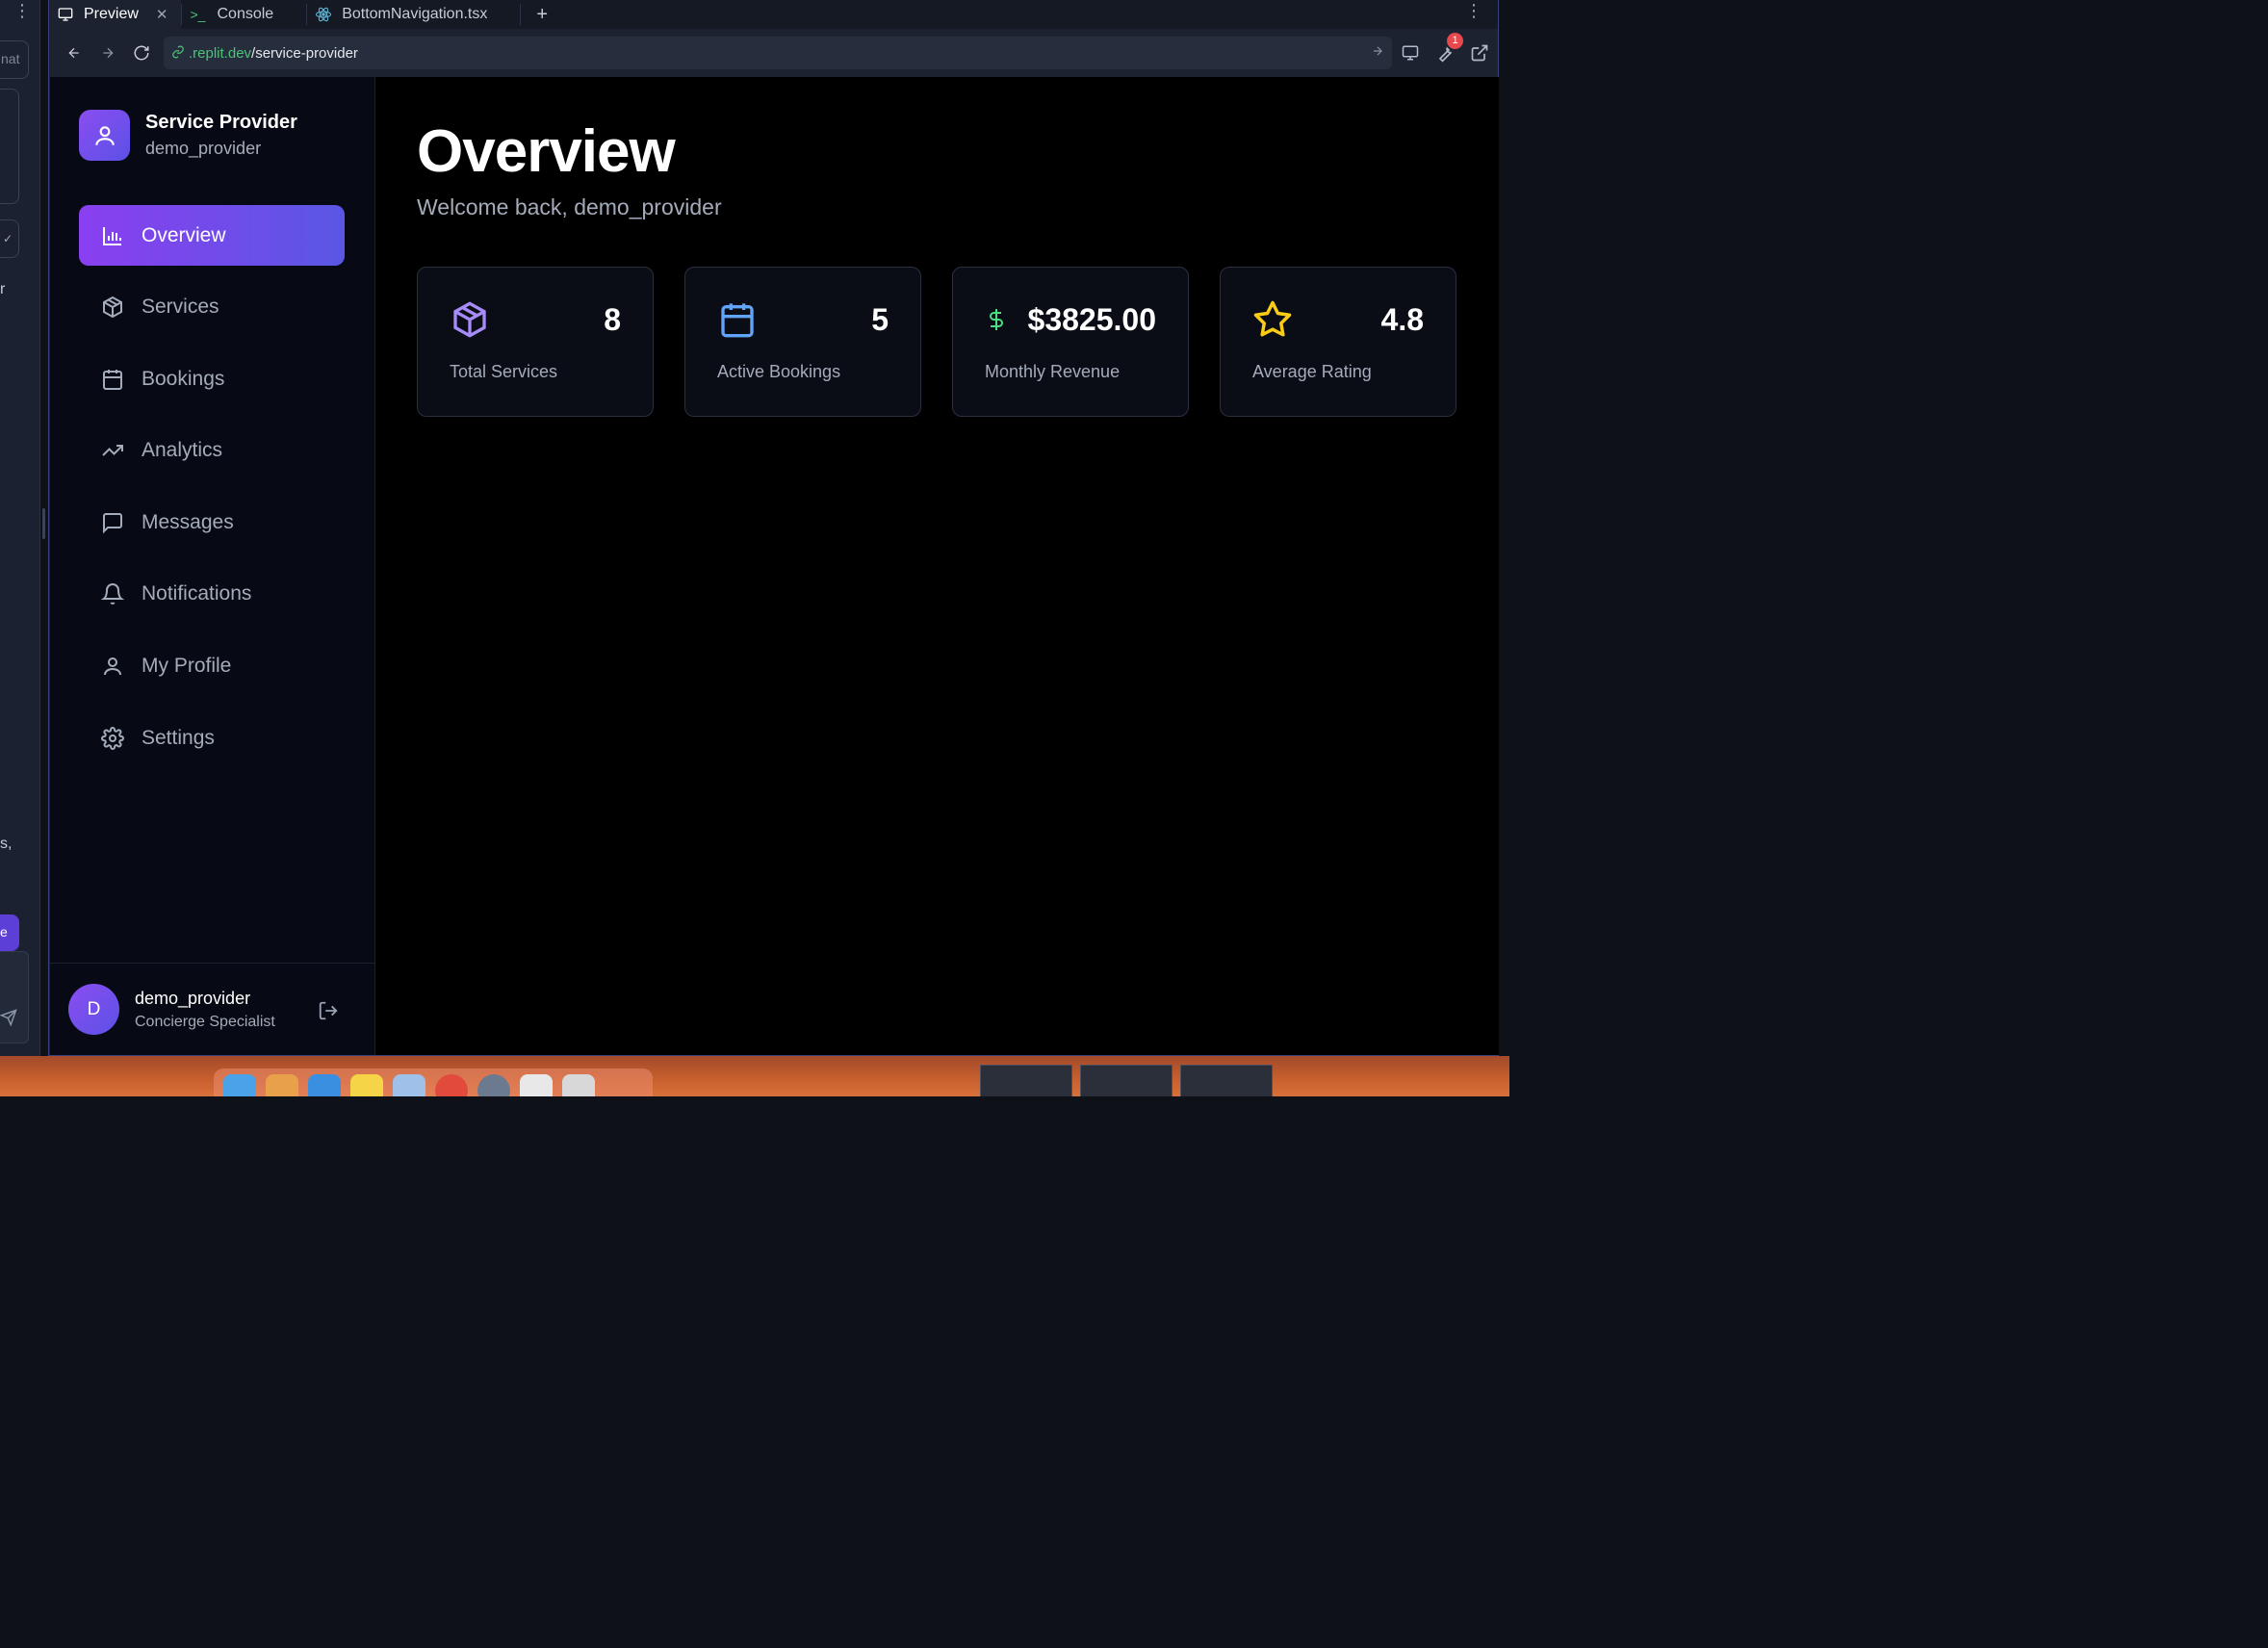  I want to click on stat-label: Active Bookings, so click(779, 371).